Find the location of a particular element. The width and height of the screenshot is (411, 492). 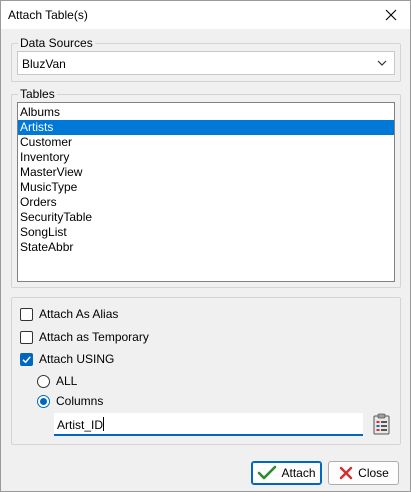

columns-input-value: Artist_ID is located at coordinates (80, 425).